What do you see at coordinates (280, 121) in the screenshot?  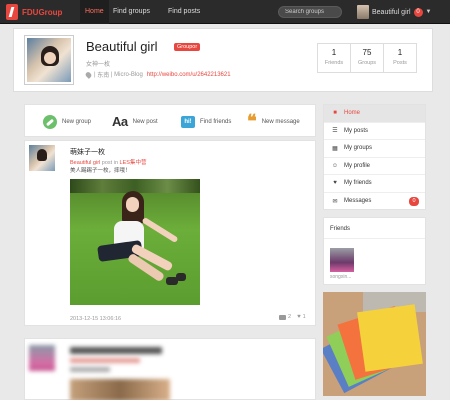 I see `action-label: New message` at bounding box center [280, 121].